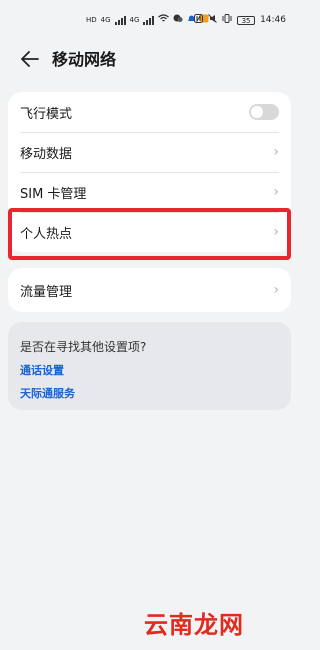 The width and height of the screenshot is (320, 650). Describe the element at coordinates (30, 60) in the screenshot. I see `back-arrow-icon` at that location.